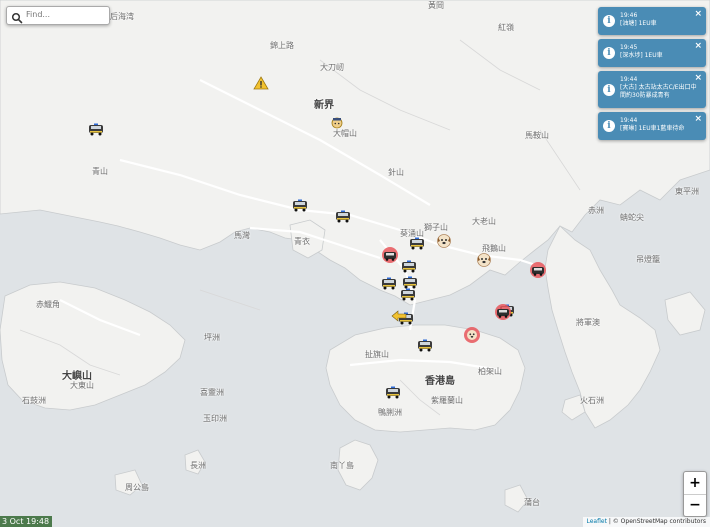 The image size is (710, 527). I want to click on notification-card: i 19:44 [大古] 太古站太古C/E出口中間約30防暴成青有 ×, so click(652, 89).